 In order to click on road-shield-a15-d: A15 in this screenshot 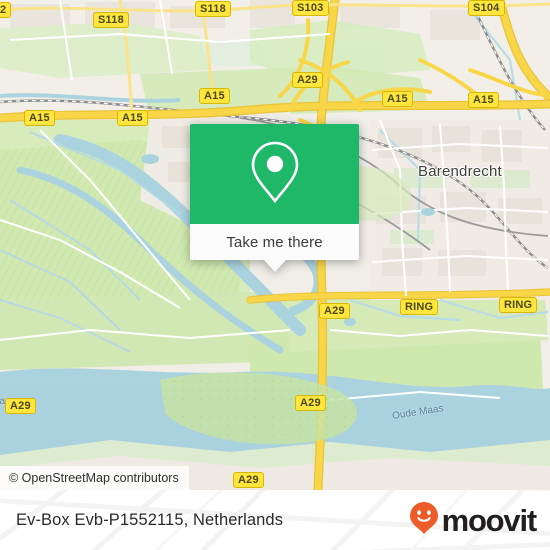, I will do `click(39, 118)`.